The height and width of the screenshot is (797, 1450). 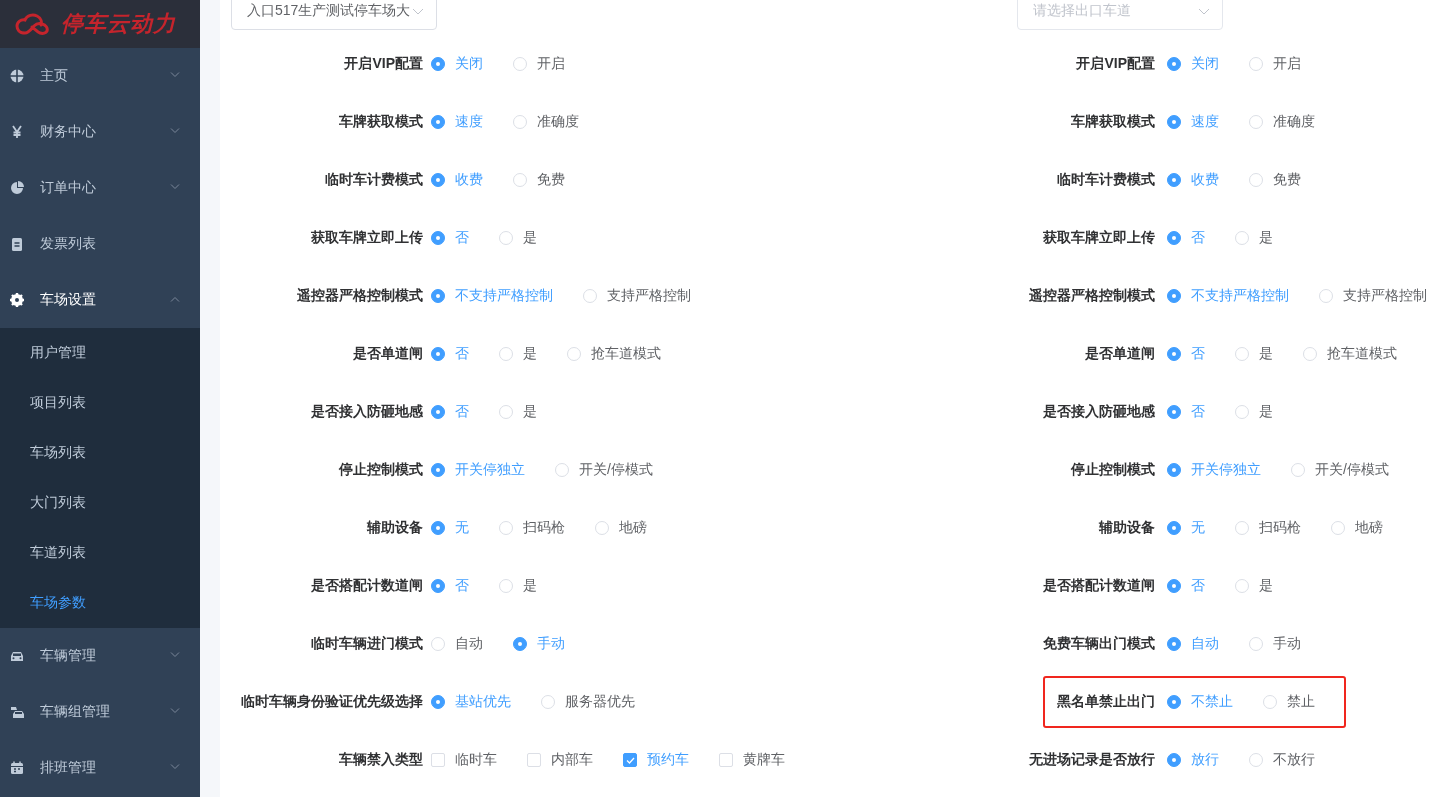 I want to click on doc-icon, so click(x=17, y=244).